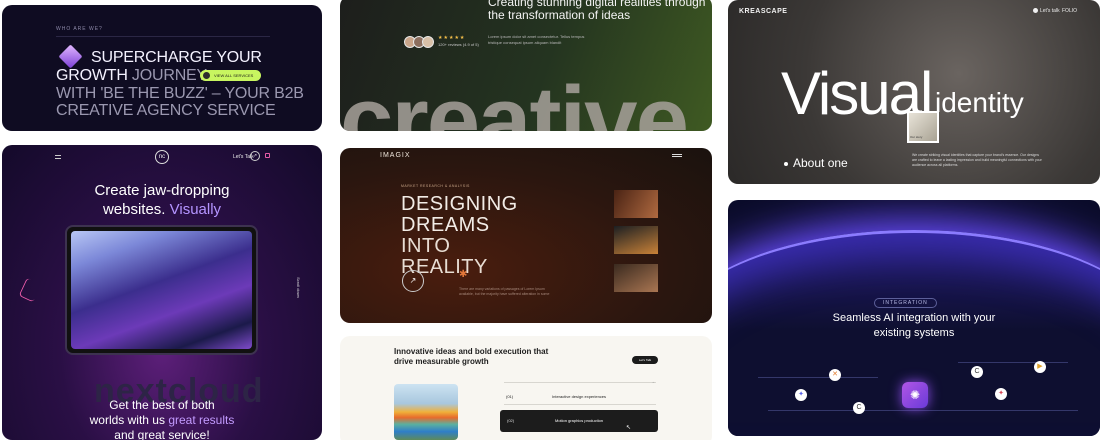  Describe the element at coordinates (413, 281) in the screenshot. I see `arrow-button: ↗` at that location.